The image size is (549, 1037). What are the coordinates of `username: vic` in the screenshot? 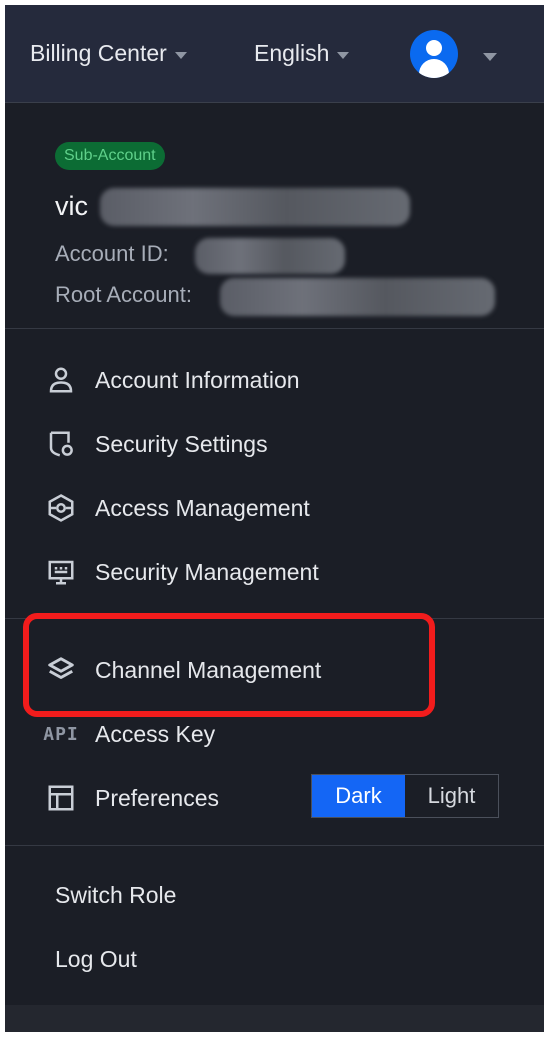 It's located at (71, 206).